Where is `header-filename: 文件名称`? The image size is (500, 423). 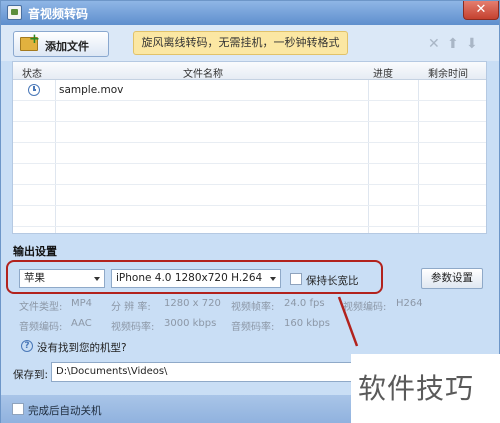 header-filename: 文件名称 is located at coordinates (203, 72).